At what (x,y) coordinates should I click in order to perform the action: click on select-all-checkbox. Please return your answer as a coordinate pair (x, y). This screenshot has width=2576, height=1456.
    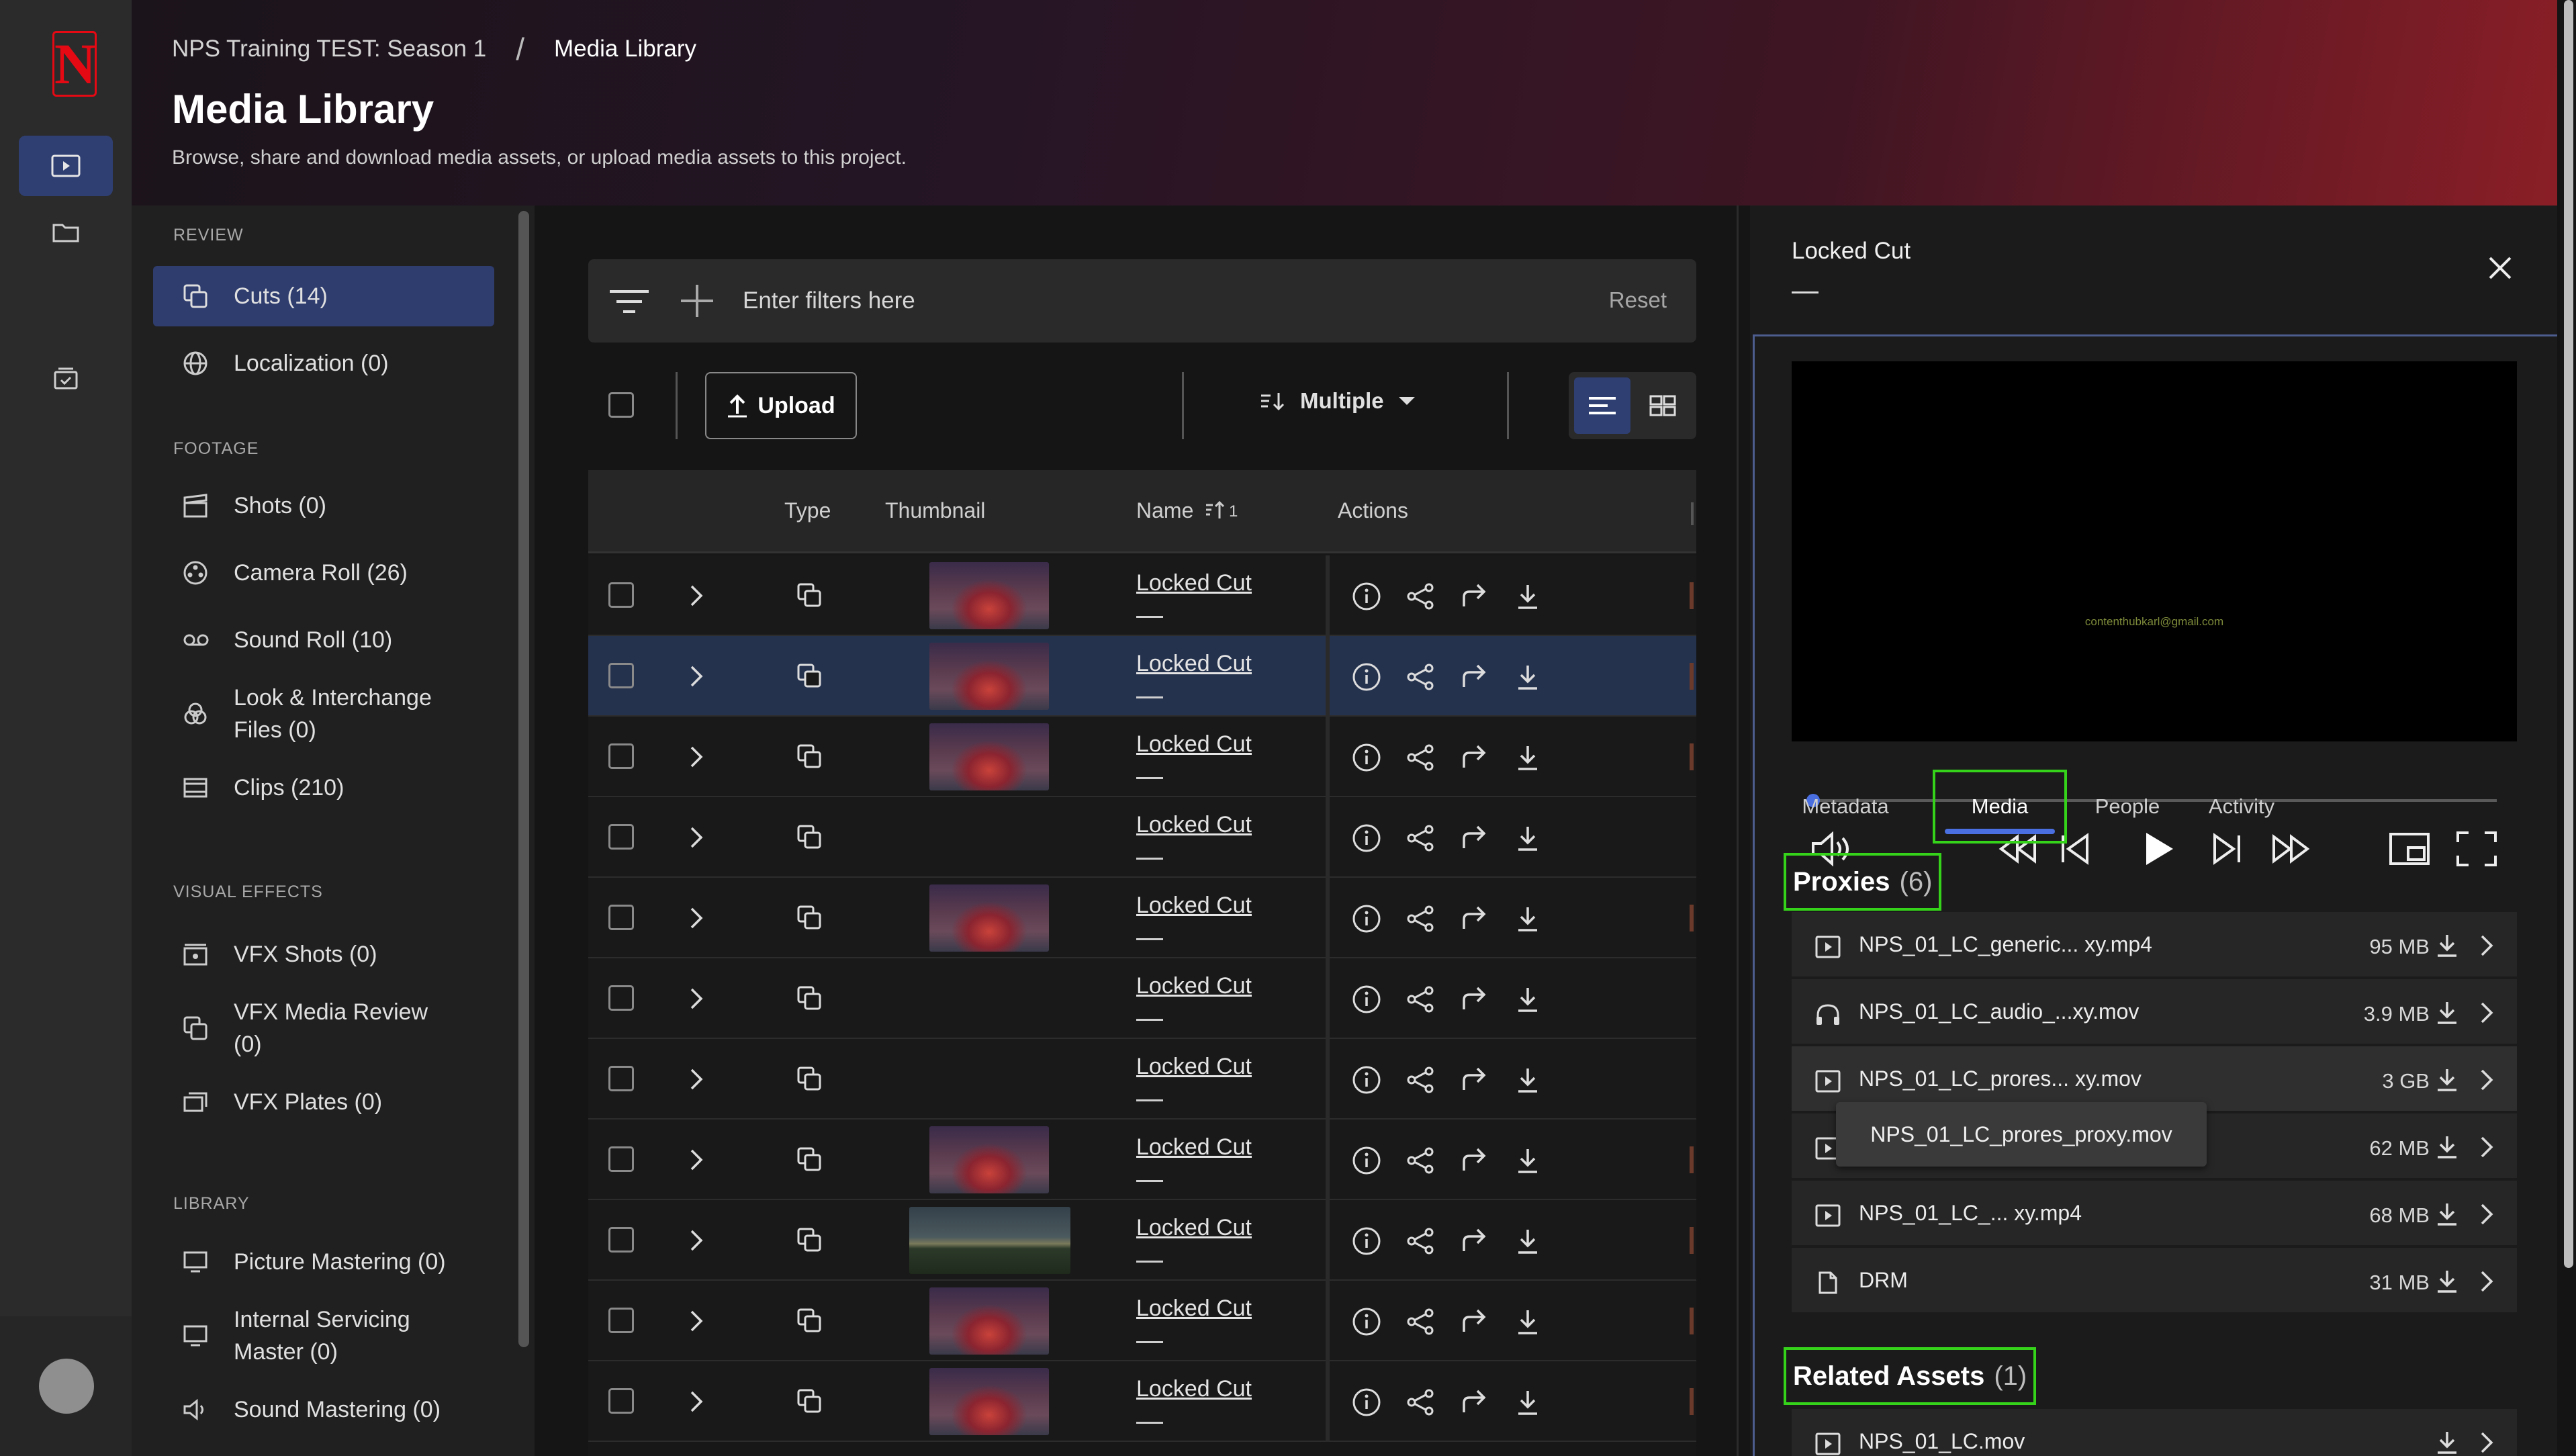
    Looking at the image, I should click on (621, 405).